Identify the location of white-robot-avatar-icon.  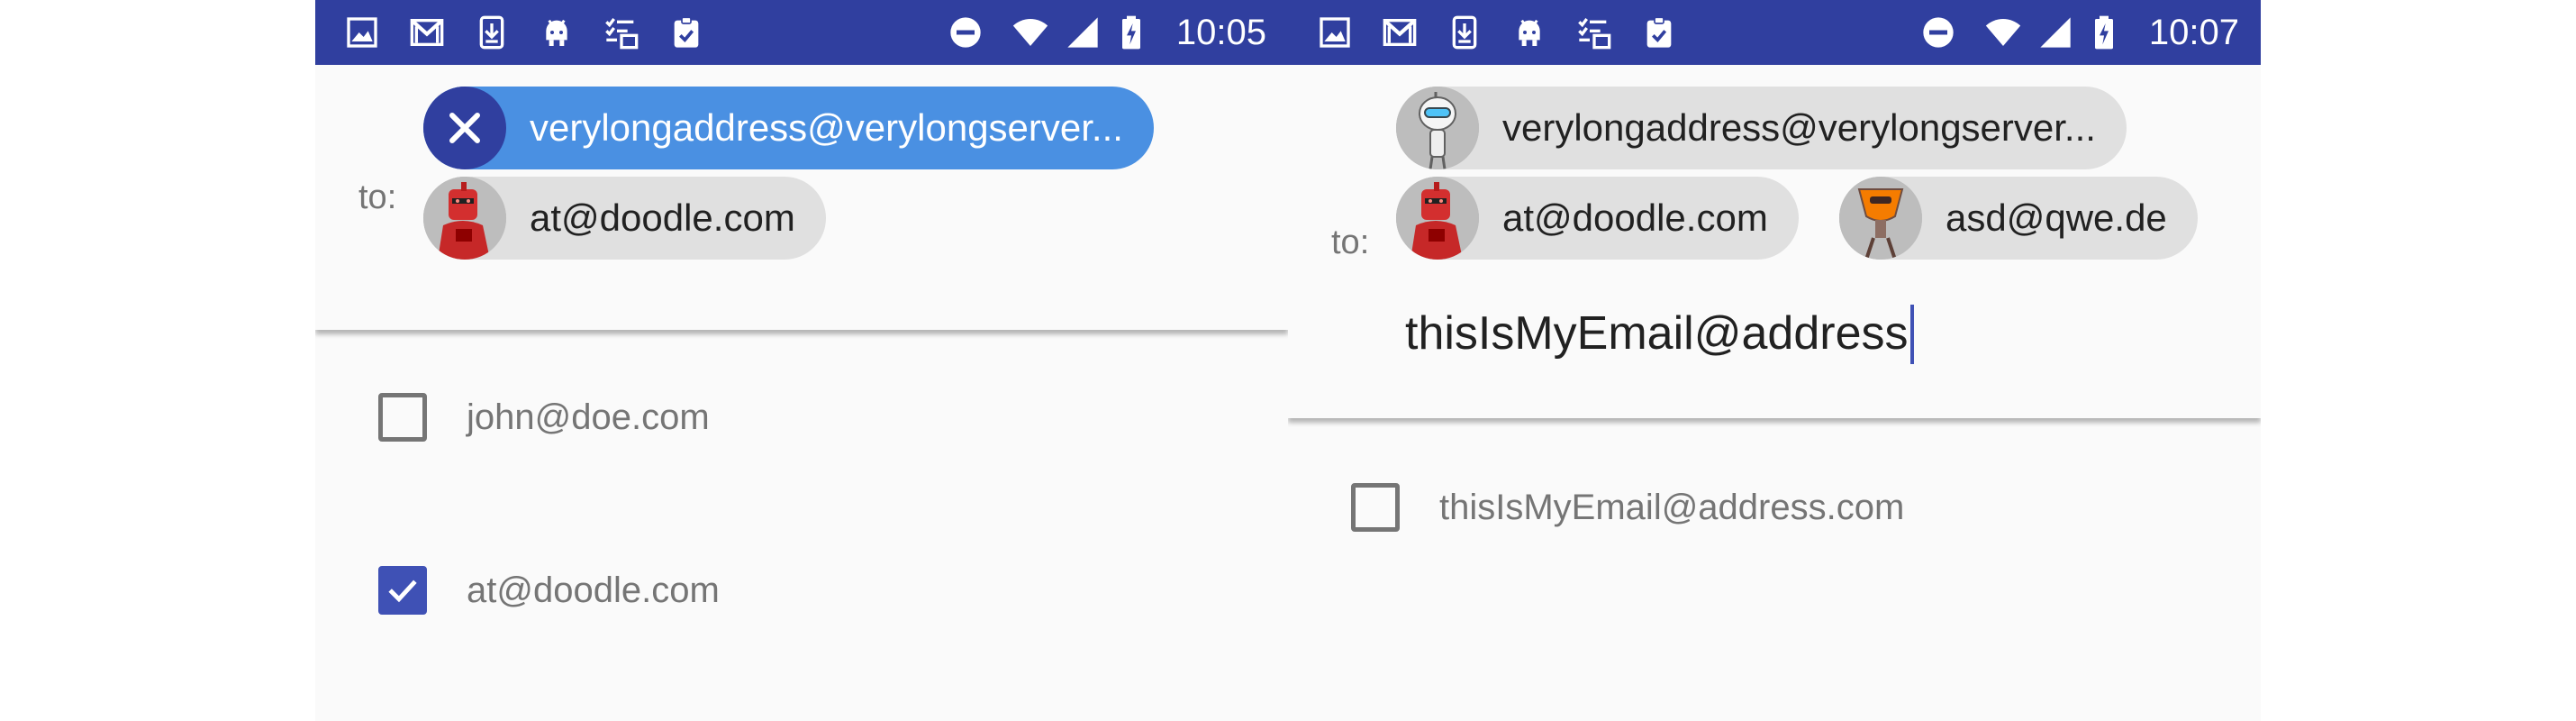
(1437, 128).